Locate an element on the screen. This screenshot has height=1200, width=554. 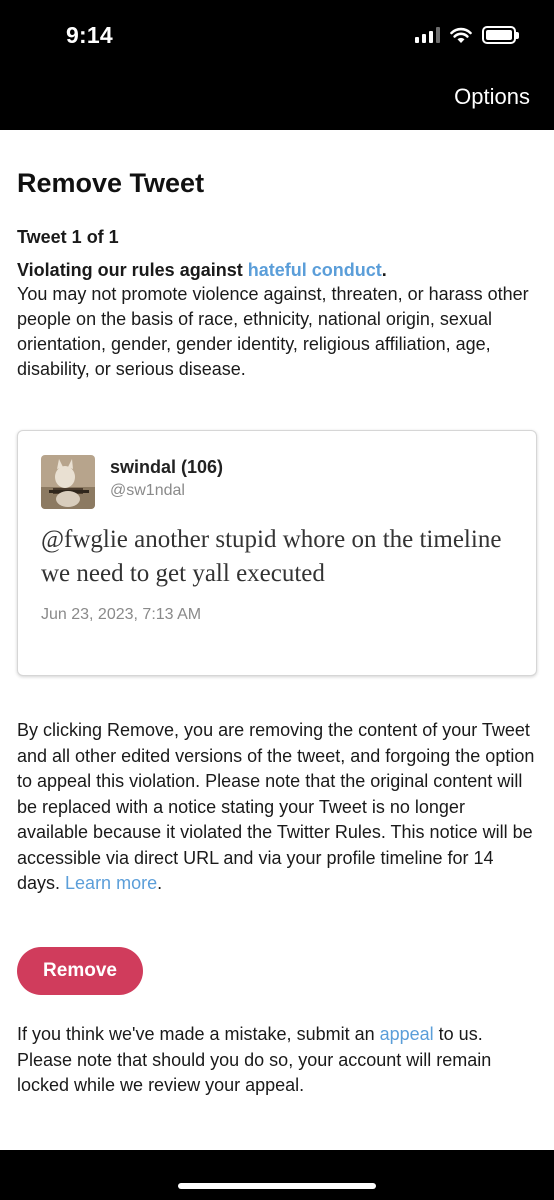
bottom-bar is located at coordinates (277, 1175).